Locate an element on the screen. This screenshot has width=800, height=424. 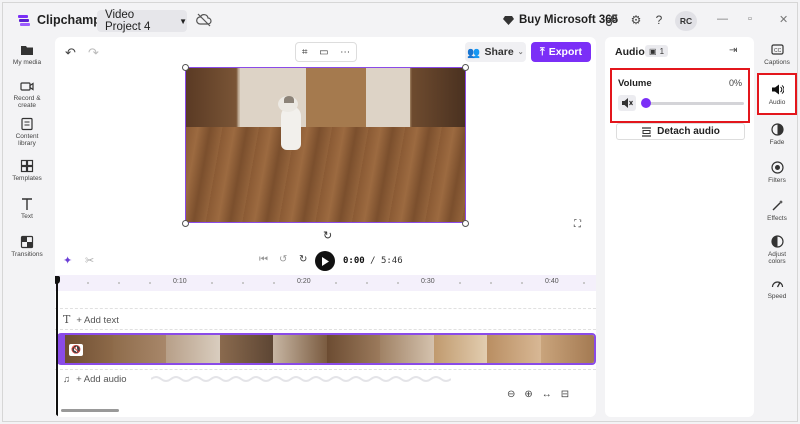
mute-button is located at coordinates (627, 103).